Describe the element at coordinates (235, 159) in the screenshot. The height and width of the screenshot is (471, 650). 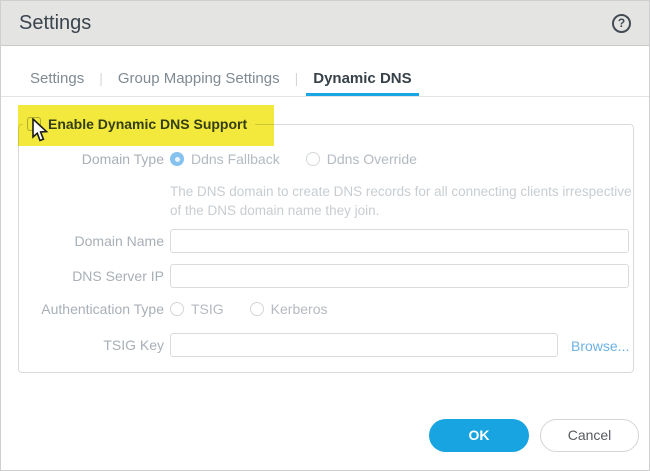
I see `ddns-fallback-label: Ddns Fallback` at that location.